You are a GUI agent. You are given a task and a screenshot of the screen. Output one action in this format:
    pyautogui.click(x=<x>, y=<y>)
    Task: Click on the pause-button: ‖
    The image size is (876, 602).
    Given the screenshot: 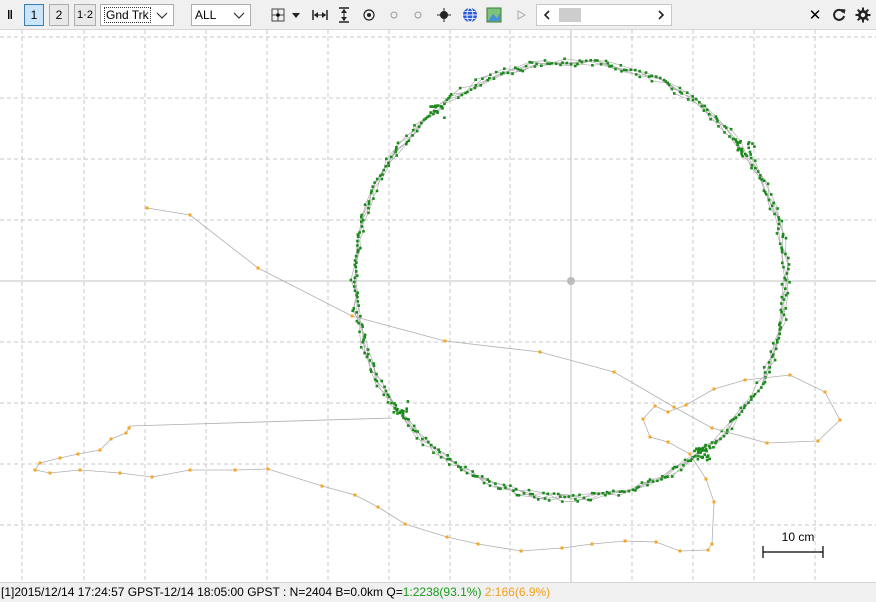 What is the action you would take?
    pyautogui.click(x=10, y=15)
    